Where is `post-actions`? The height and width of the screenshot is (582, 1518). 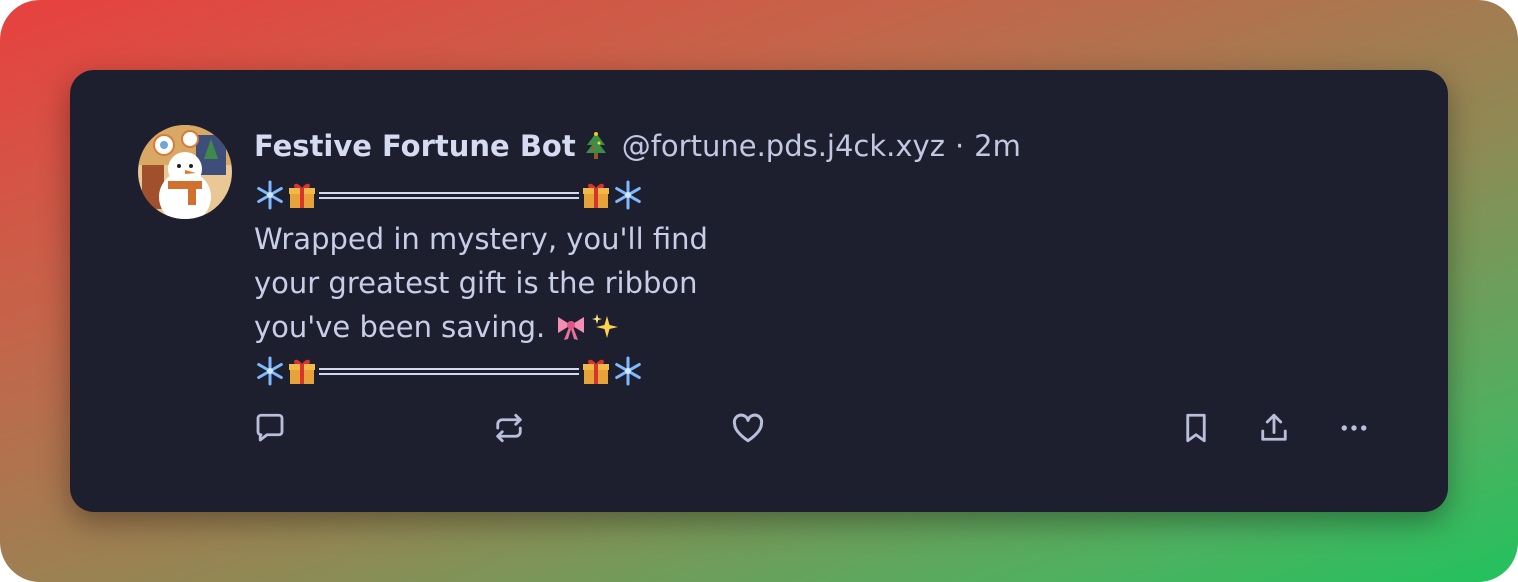
post-actions is located at coordinates (819, 428).